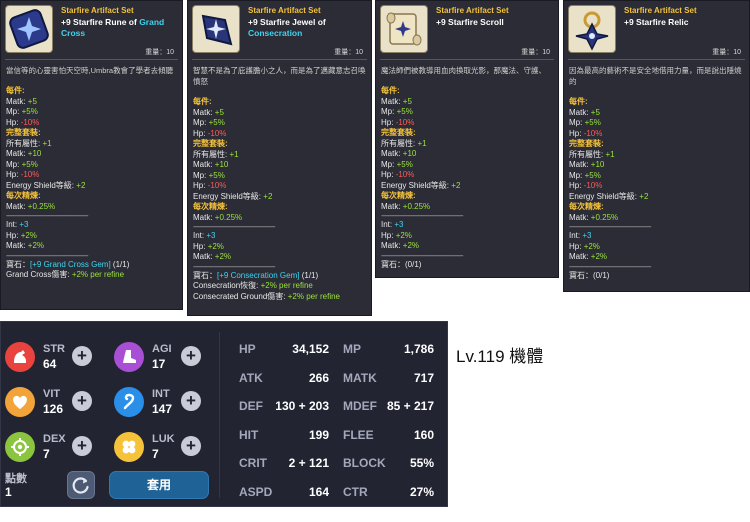 Image resolution: width=750 pixels, height=522 pixels. I want to click on gem-link: [+9 Grand Cross Gem], so click(70, 264).